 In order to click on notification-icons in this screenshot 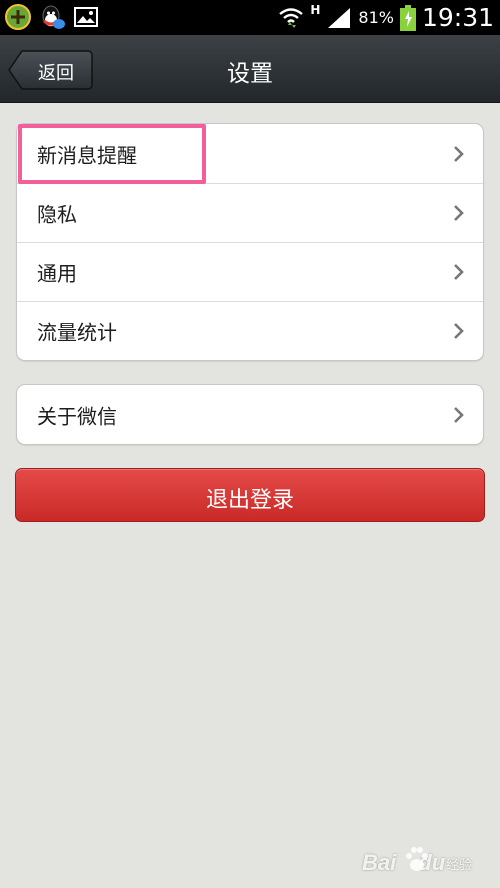, I will do `click(52, 17)`.